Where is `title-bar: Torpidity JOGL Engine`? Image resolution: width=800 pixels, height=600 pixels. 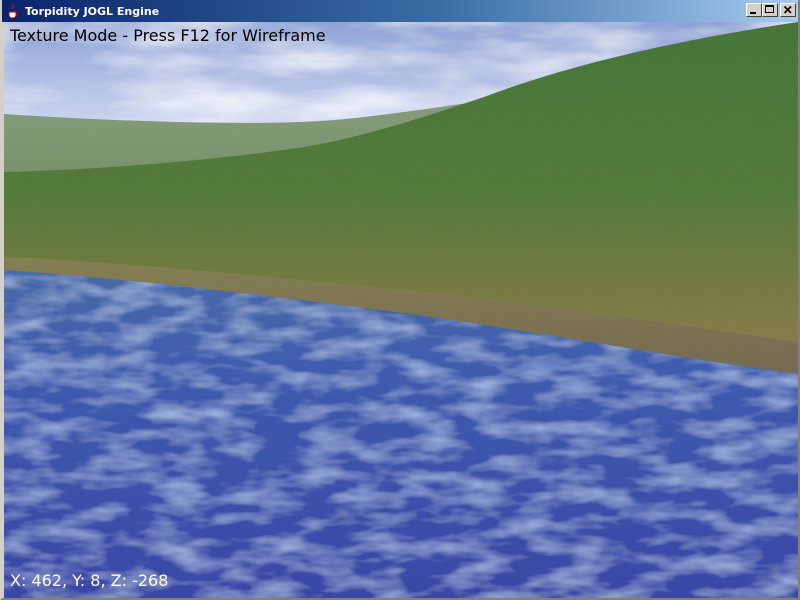
title-bar: Torpidity JOGL Engine is located at coordinates (400, 11).